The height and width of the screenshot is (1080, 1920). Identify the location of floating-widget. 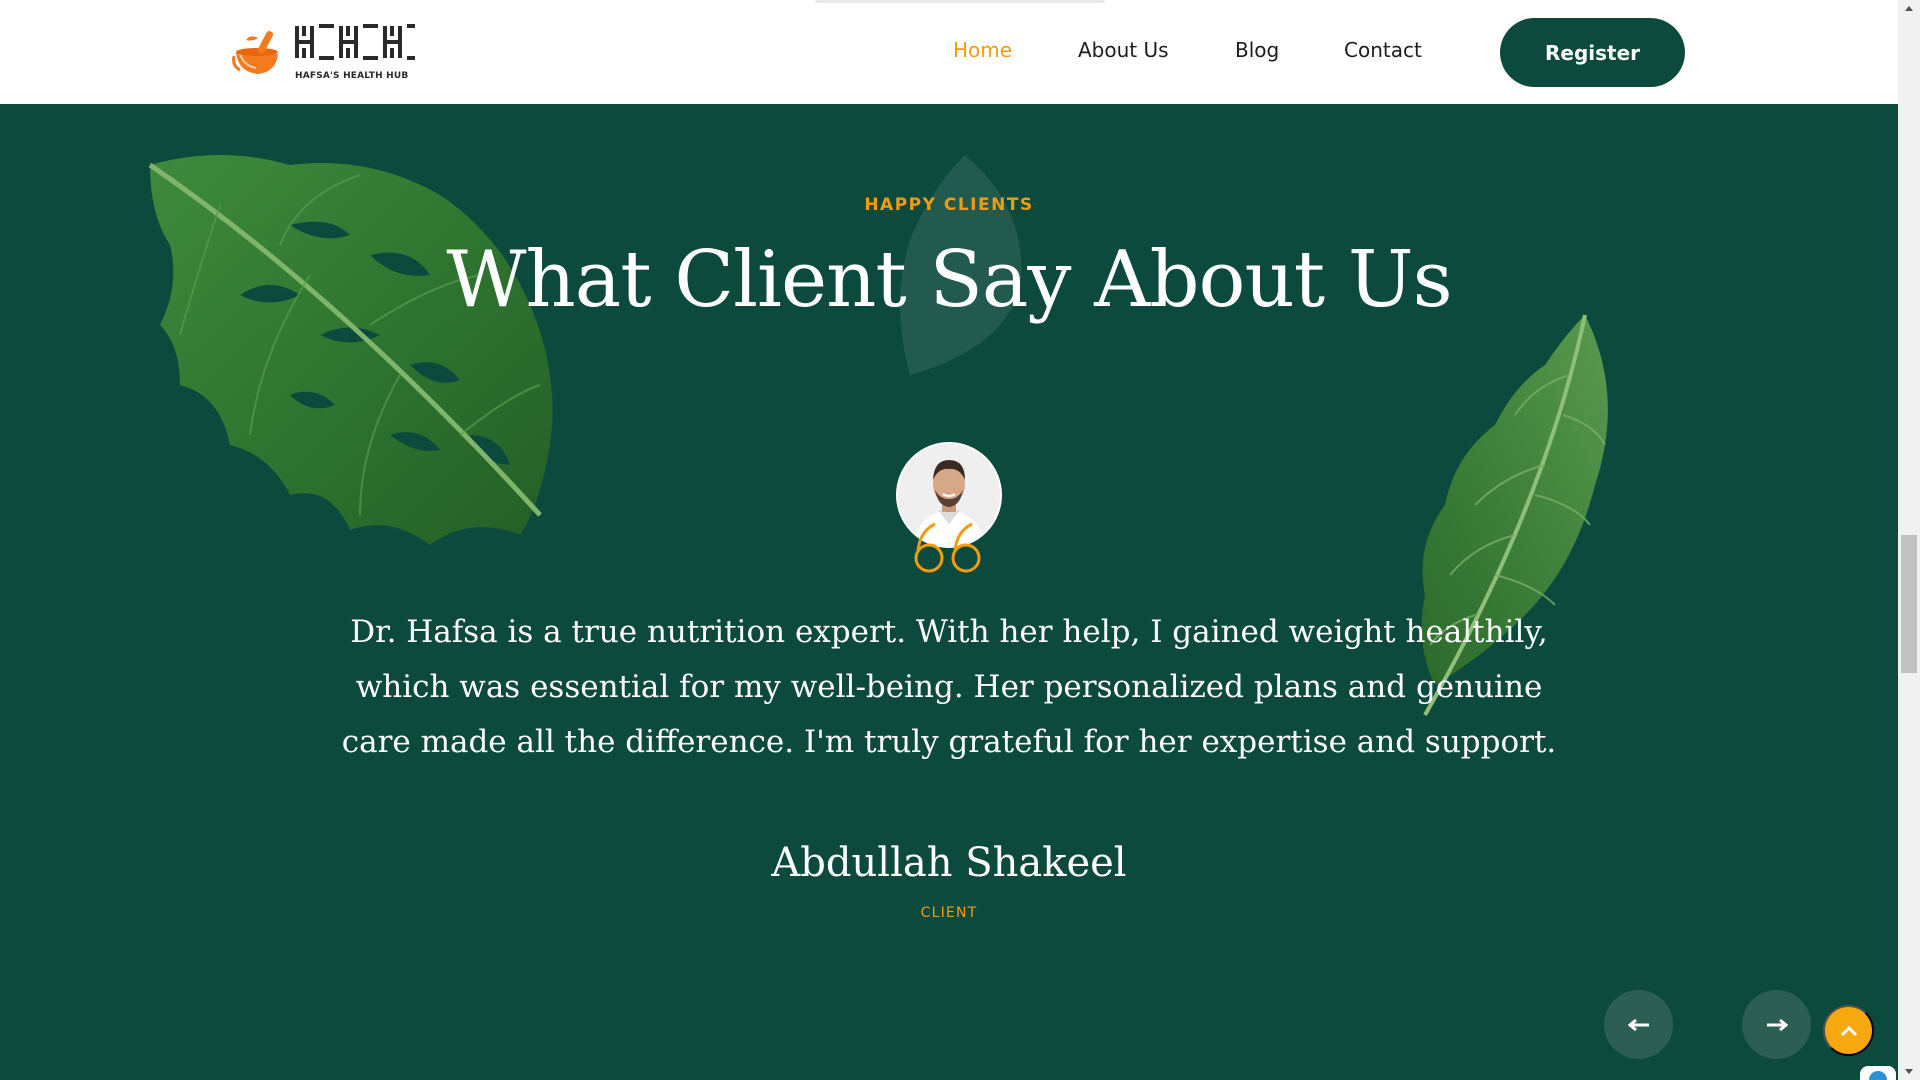
(1878, 1073).